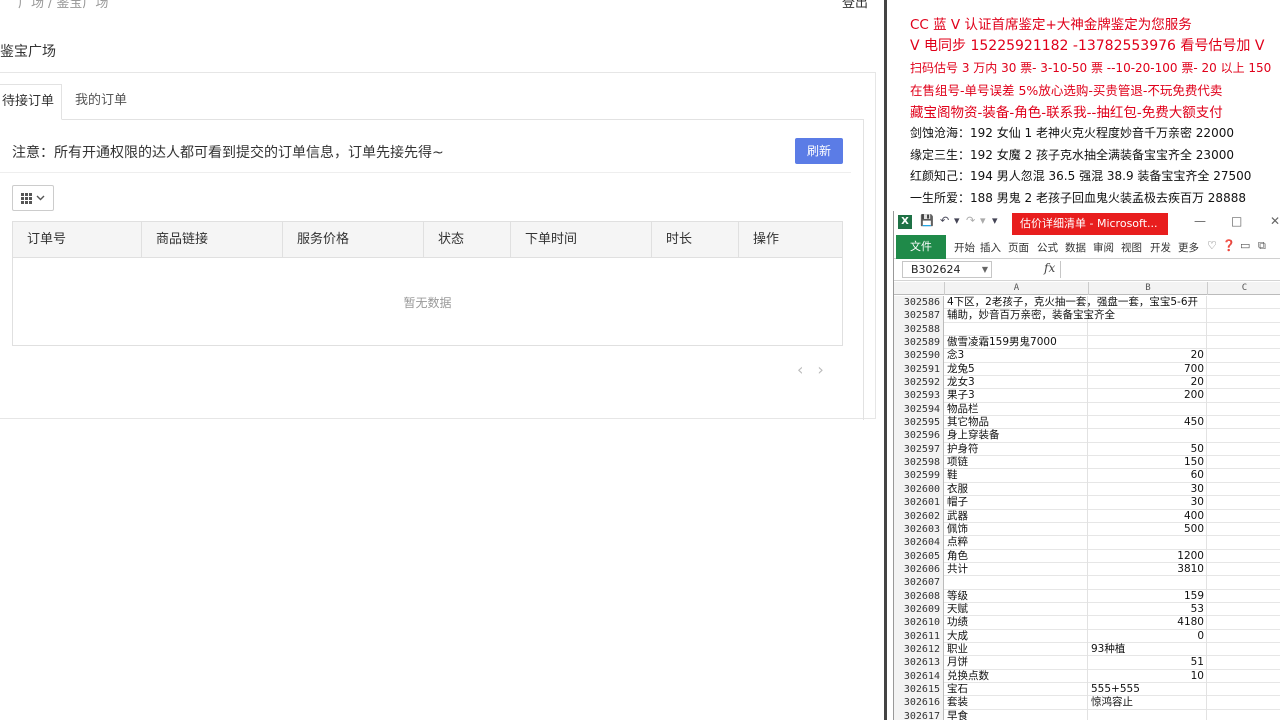 The image size is (1280, 720). I want to click on column-header-price: 服务价格, so click(353, 239).